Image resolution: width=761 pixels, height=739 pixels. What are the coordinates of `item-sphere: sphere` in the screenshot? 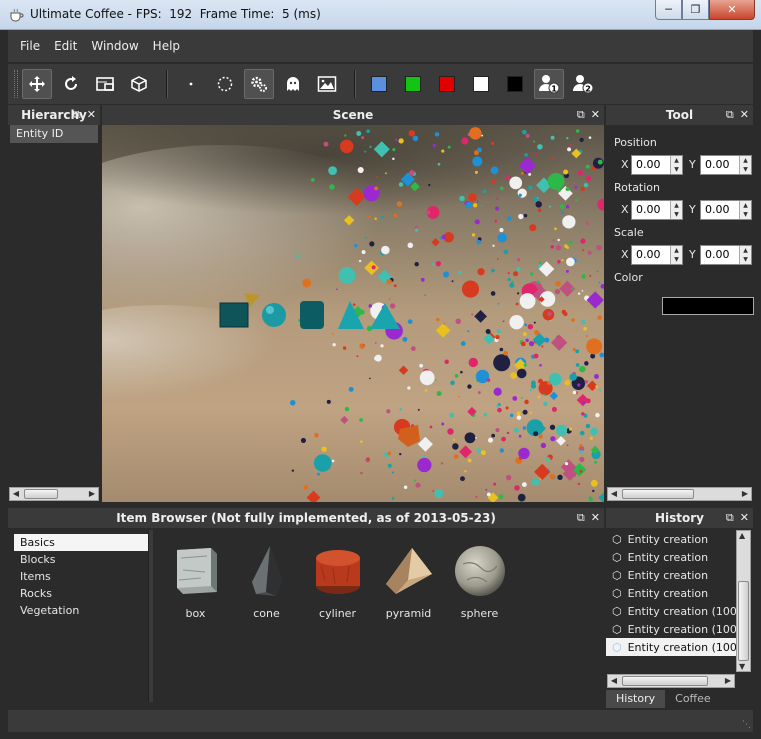 It's located at (479, 582).